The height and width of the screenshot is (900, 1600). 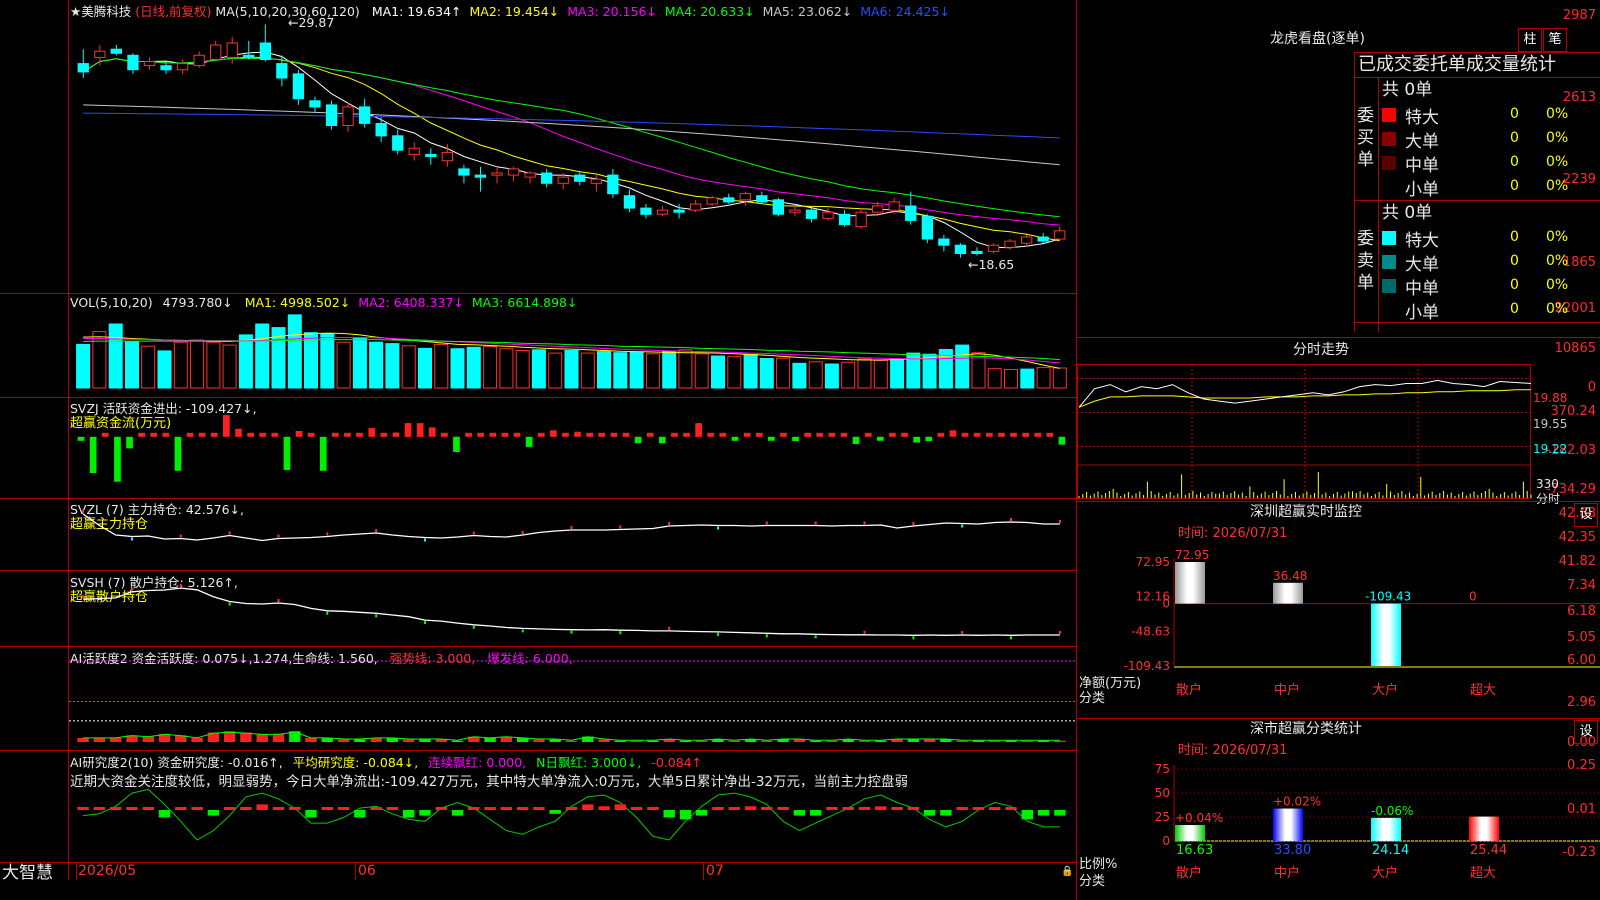 I want to click on classify-value-2: 24.14, so click(x=1390, y=850).